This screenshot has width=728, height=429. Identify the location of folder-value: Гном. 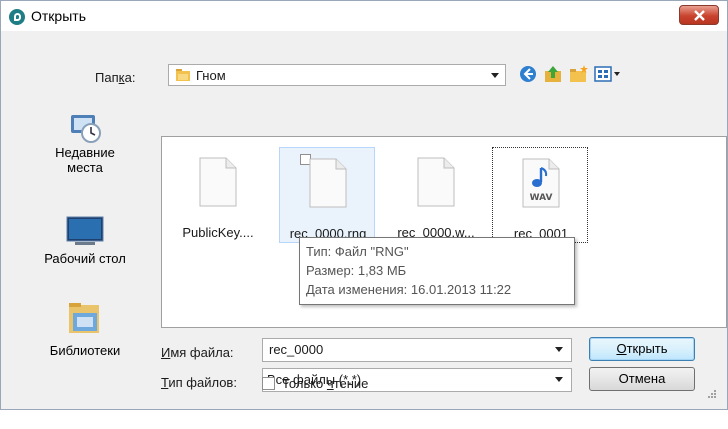
(211, 75).